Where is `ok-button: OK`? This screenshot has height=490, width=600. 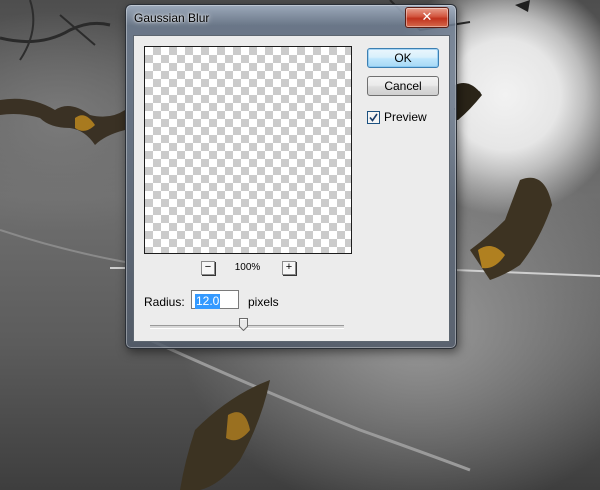 ok-button: OK is located at coordinates (403, 58).